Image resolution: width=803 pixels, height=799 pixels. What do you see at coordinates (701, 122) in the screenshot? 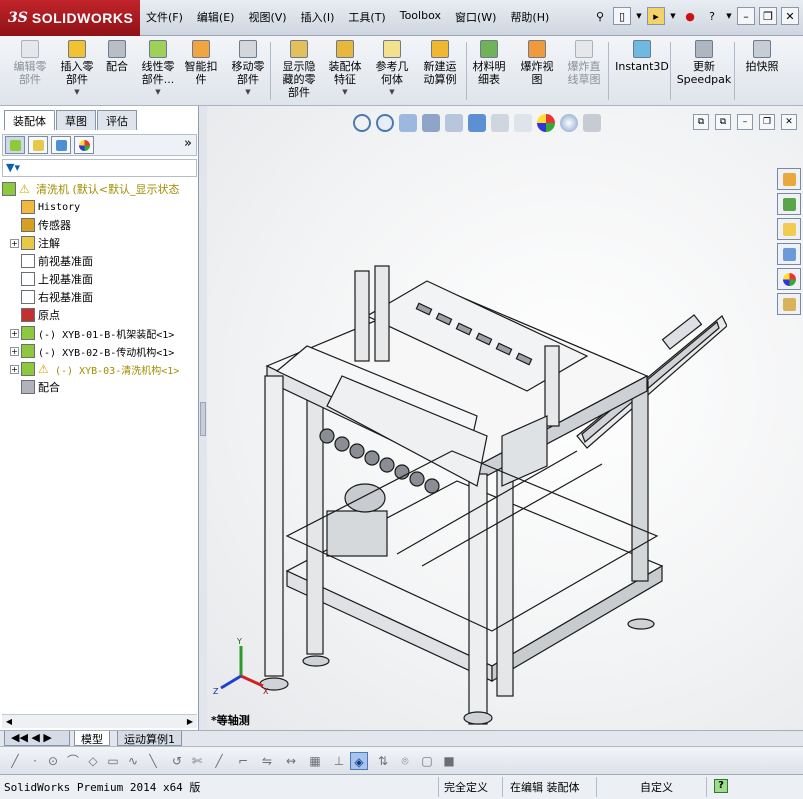
I see `tile-left-button: ⧉` at bounding box center [701, 122].